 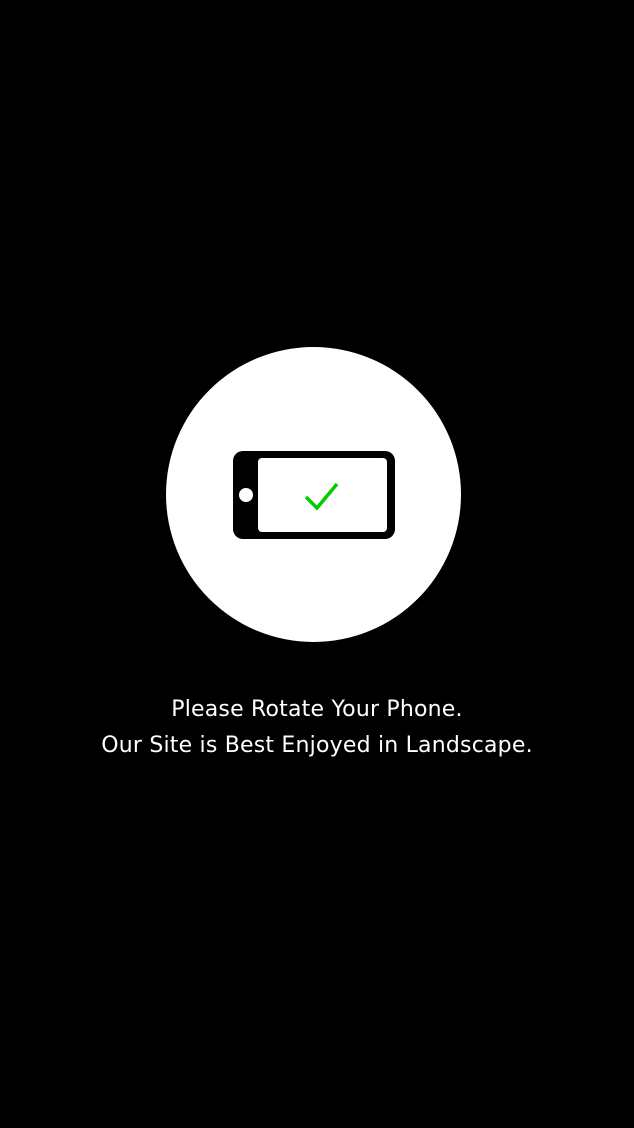 I want to click on landscape-phone-icon, so click(x=314, y=495).